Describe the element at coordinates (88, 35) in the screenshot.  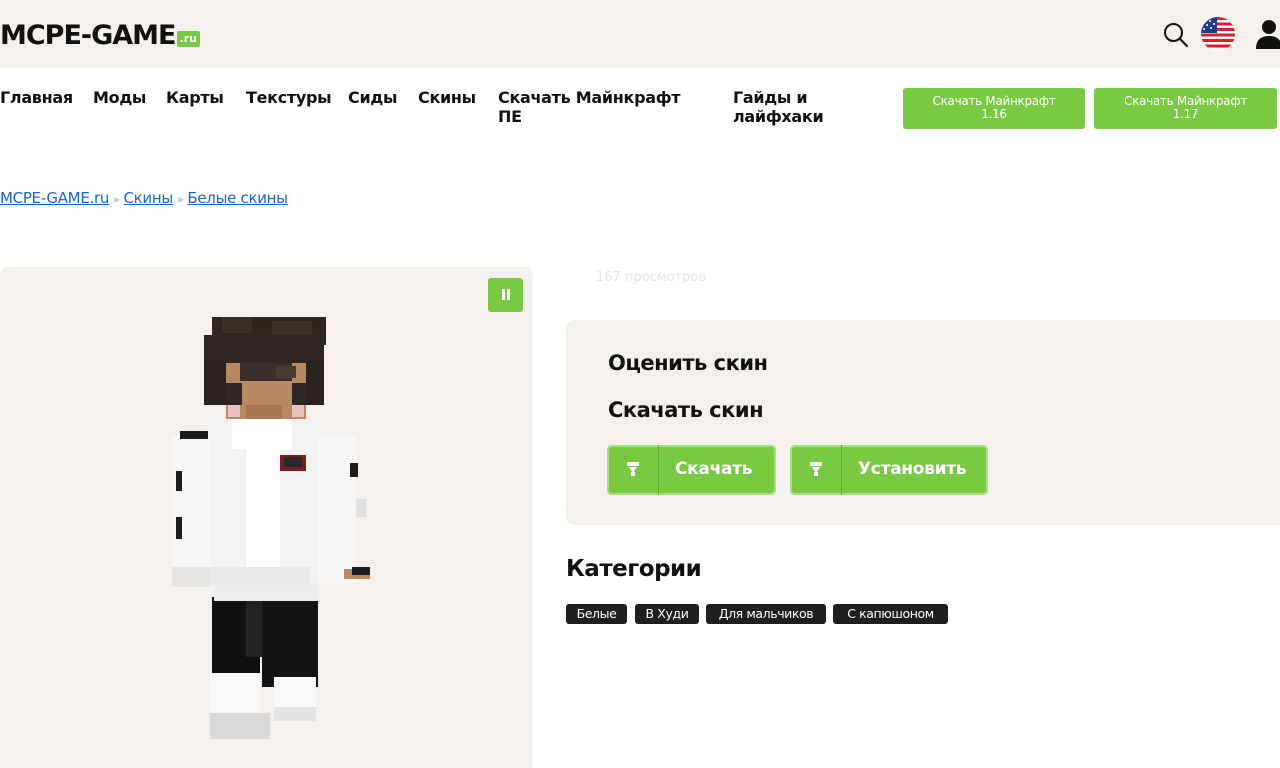
I see `logo-text: MCPE-GAME` at that location.